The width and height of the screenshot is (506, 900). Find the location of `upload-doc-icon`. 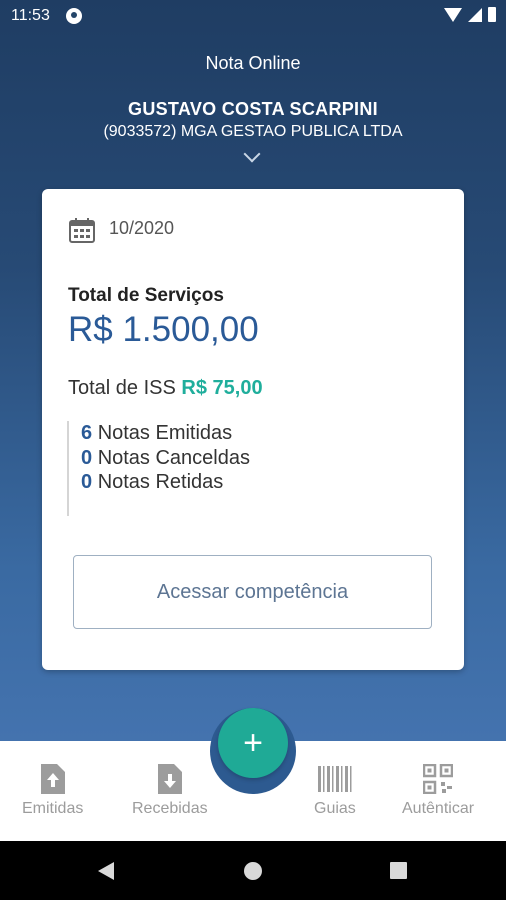

upload-doc-icon is located at coordinates (52, 779).